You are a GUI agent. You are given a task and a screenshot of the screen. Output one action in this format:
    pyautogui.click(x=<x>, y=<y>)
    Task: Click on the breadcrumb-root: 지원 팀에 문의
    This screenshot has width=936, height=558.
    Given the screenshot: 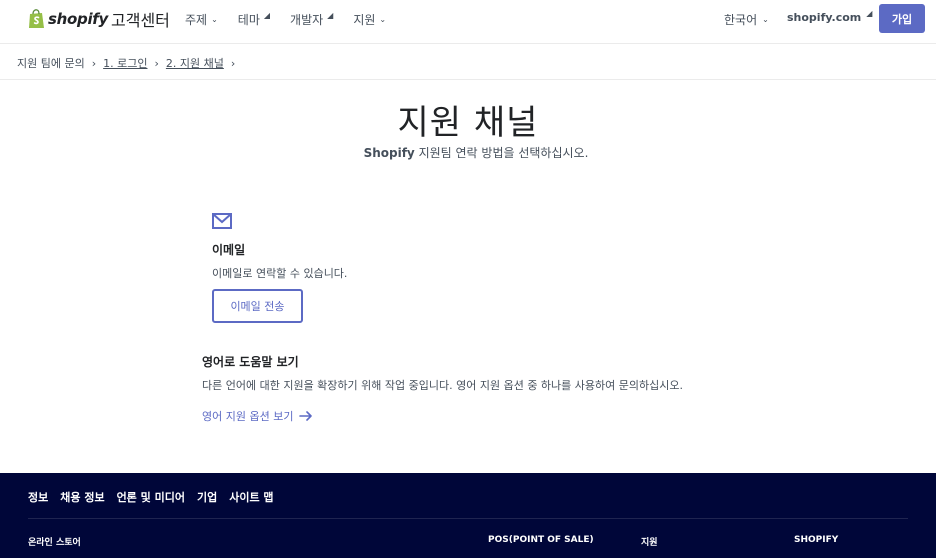 What is the action you would take?
    pyautogui.click(x=51, y=63)
    